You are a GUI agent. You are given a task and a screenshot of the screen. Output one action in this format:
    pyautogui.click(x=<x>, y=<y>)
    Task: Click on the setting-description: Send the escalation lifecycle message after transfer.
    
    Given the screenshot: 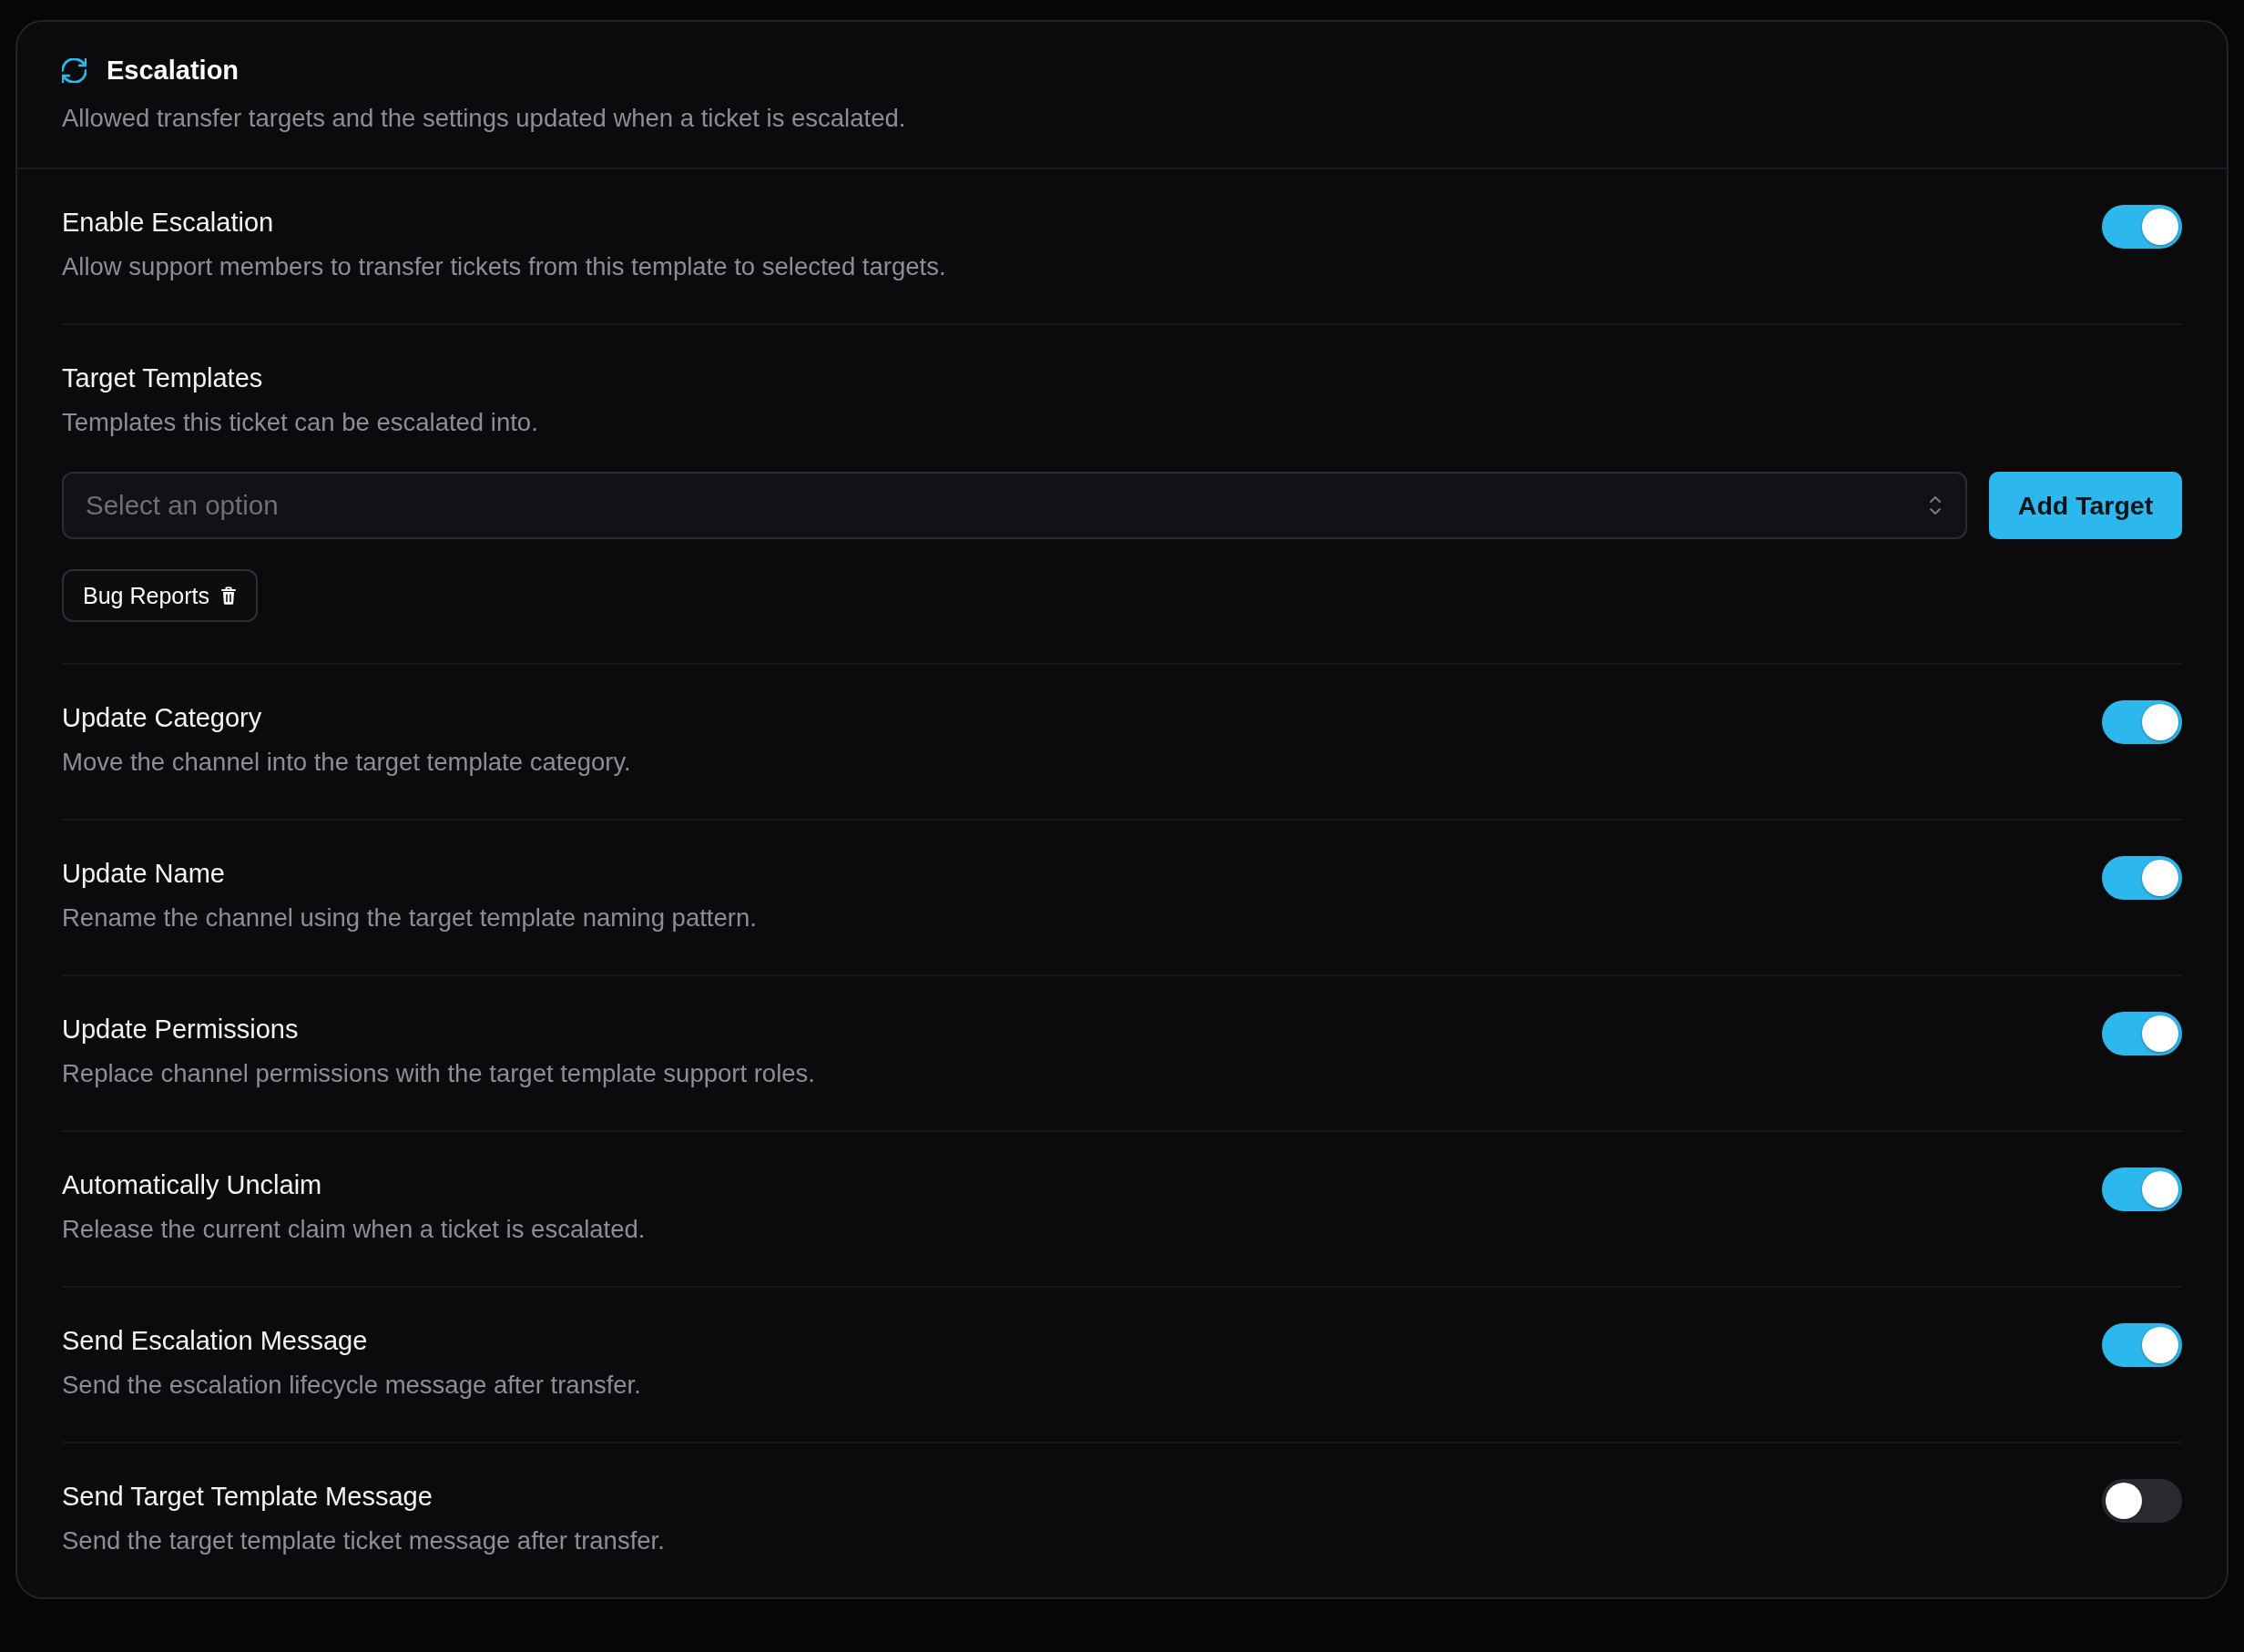 What is the action you would take?
    pyautogui.click(x=352, y=1385)
    